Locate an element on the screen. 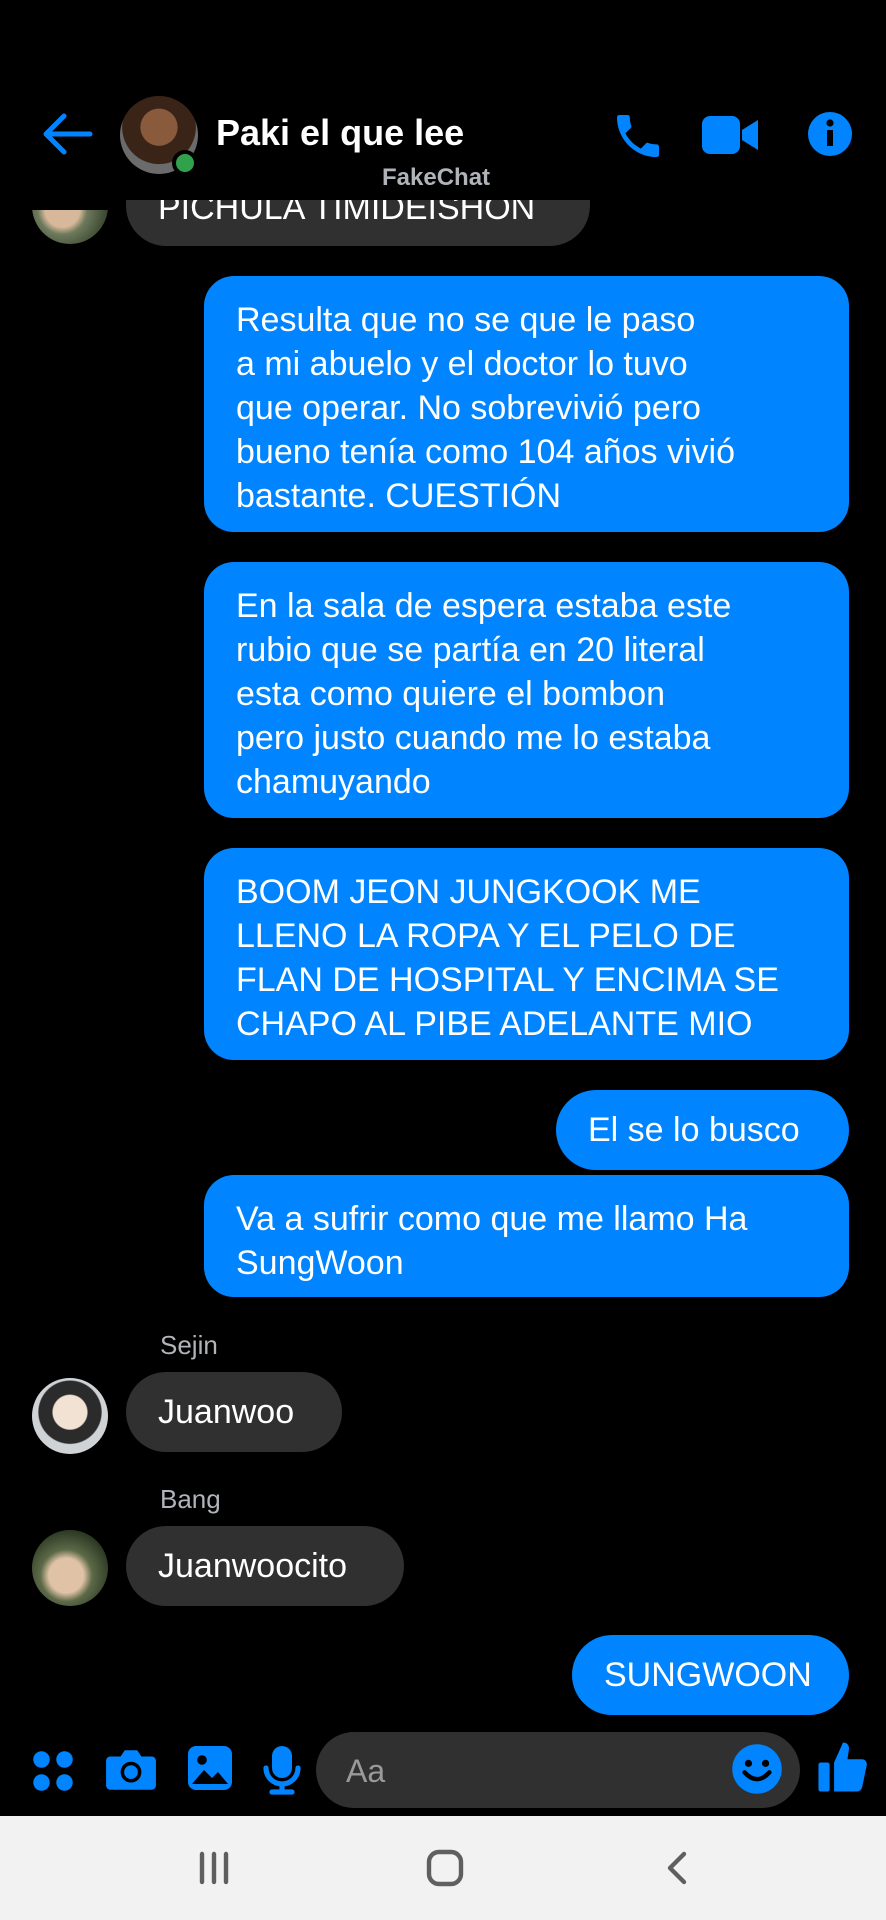  emoji-icon is located at coordinates (757, 1769).